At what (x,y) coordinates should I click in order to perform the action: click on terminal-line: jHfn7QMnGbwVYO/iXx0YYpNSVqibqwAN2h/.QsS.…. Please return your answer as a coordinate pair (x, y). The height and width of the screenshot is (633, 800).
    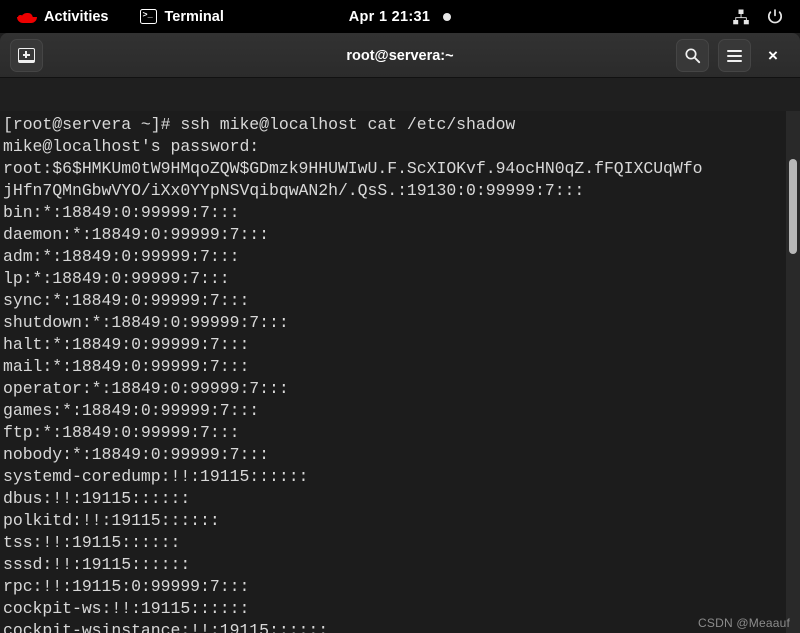
    Looking at the image, I should click on (294, 190).